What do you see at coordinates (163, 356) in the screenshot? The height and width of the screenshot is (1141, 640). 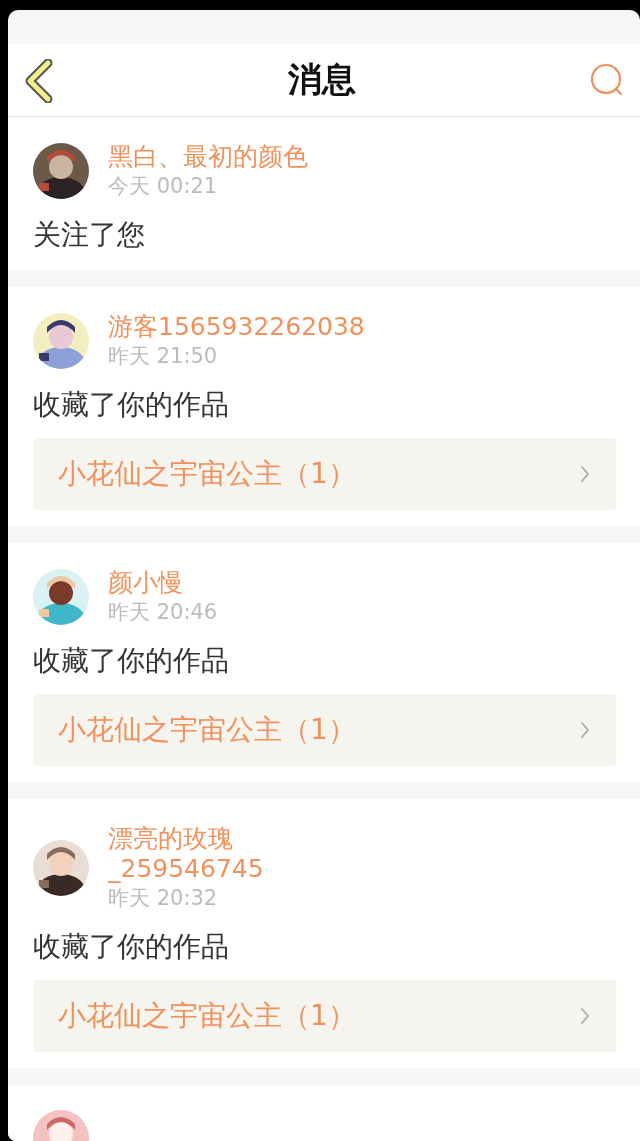 I see `message-time: 昨天 21:50` at bounding box center [163, 356].